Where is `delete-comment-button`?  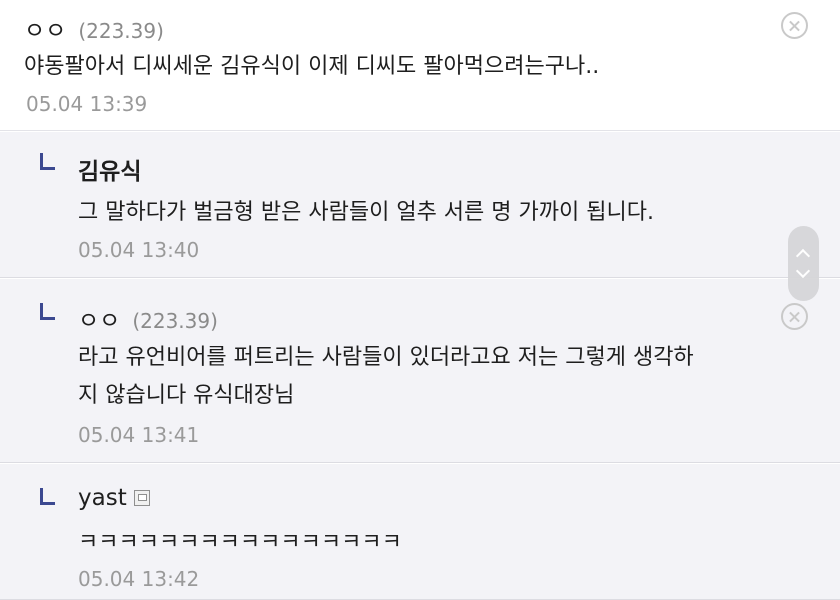
delete-comment-button is located at coordinates (794, 25).